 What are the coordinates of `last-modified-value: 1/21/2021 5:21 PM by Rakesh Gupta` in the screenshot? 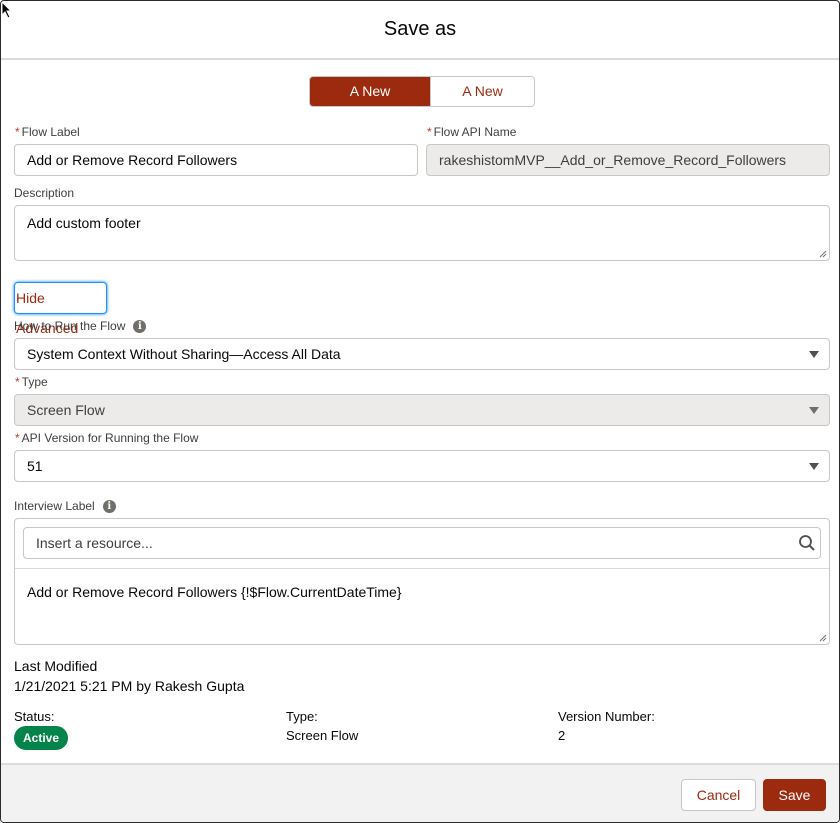 It's located at (129, 686).